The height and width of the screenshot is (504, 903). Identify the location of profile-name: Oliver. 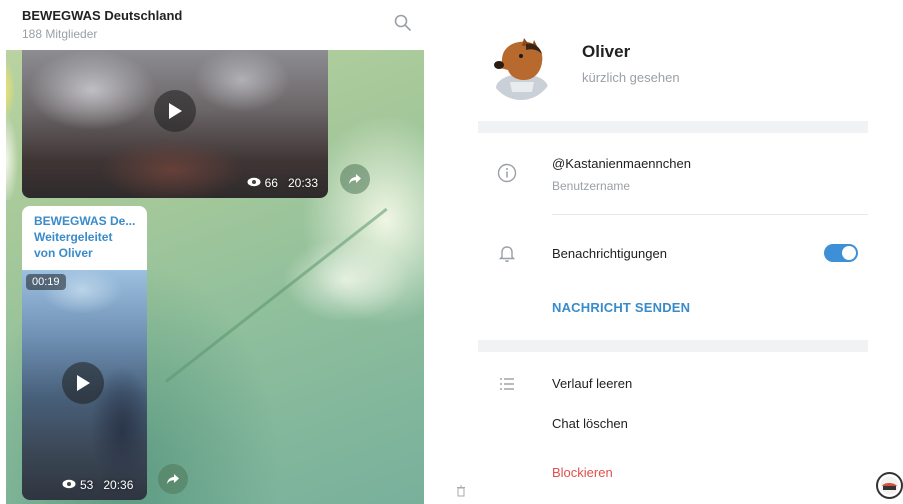
(606, 51).